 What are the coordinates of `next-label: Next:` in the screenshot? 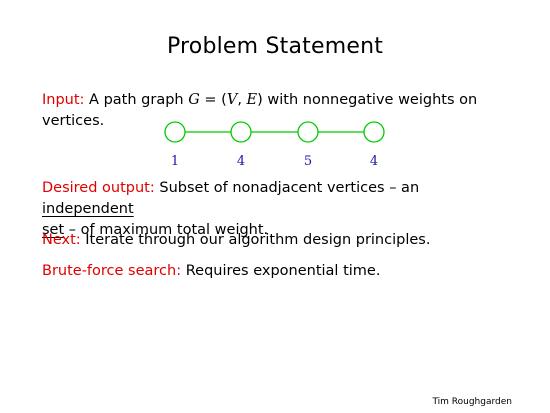 It's located at (61, 240).